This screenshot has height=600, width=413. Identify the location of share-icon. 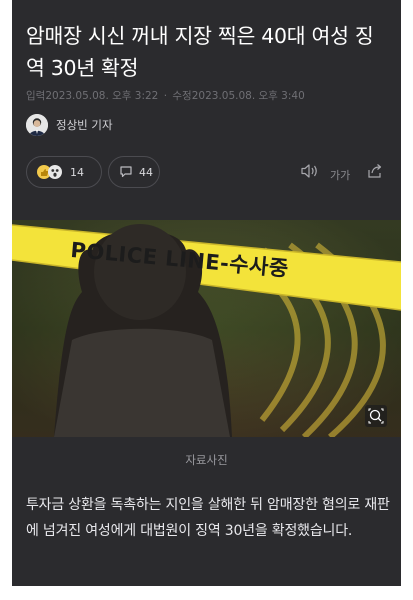
(375, 173).